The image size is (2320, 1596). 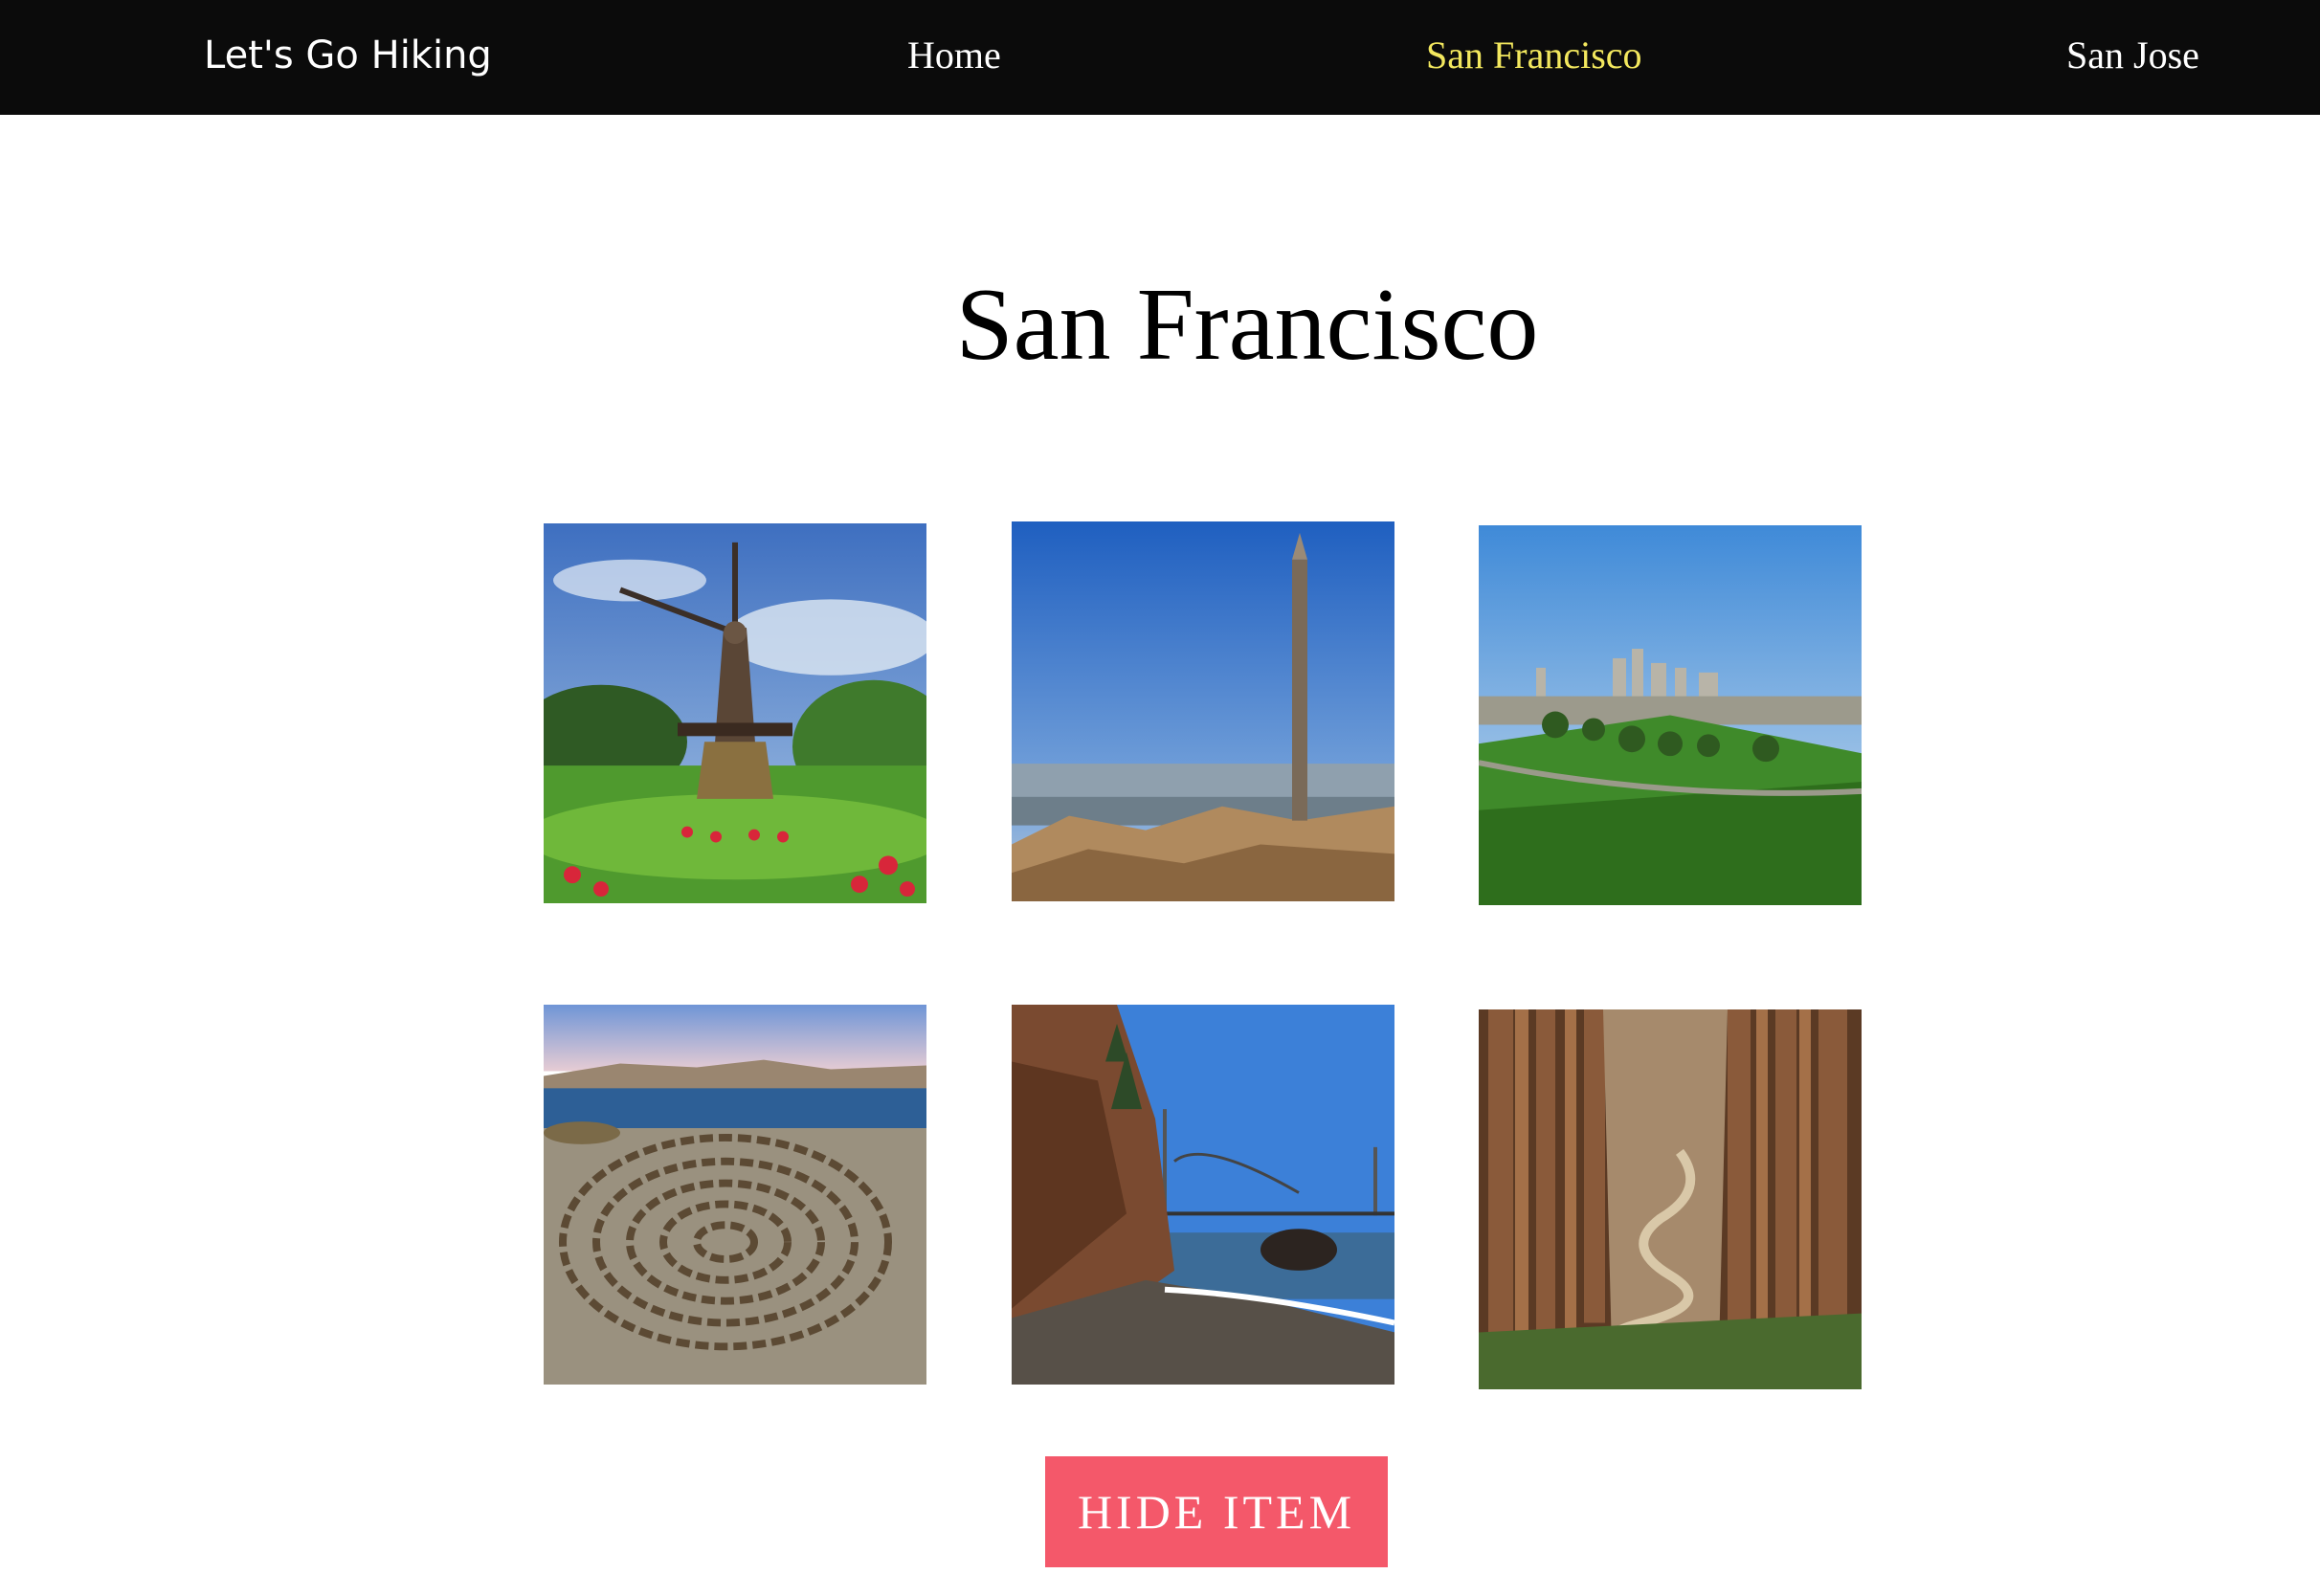 I want to click on photo-stone-labyrinth, so click(x=735, y=1195).